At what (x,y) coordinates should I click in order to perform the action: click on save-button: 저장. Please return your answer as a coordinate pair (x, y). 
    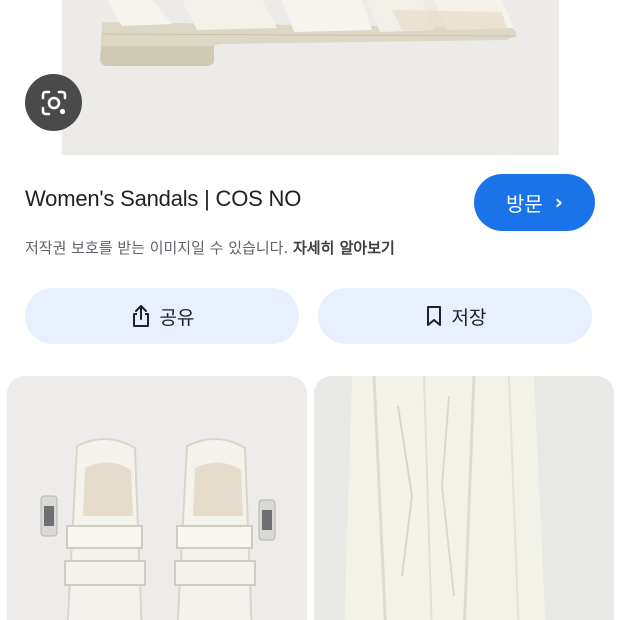
    Looking at the image, I should click on (455, 316).